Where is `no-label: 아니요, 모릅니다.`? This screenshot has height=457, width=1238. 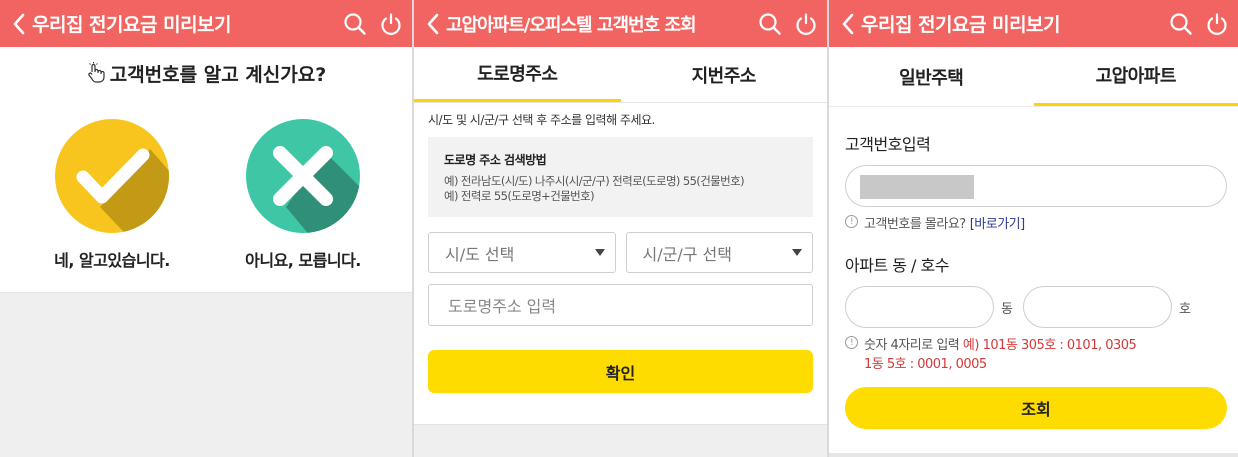
no-label: 아니요, 모릅니다. is located at coordinates (303, 260).